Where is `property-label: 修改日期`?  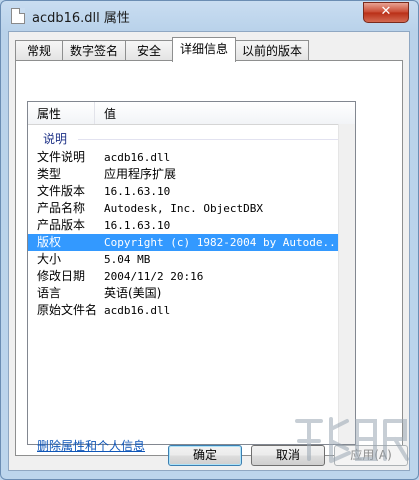
property-label: 修改日期 is located at coordinates (61, 276).